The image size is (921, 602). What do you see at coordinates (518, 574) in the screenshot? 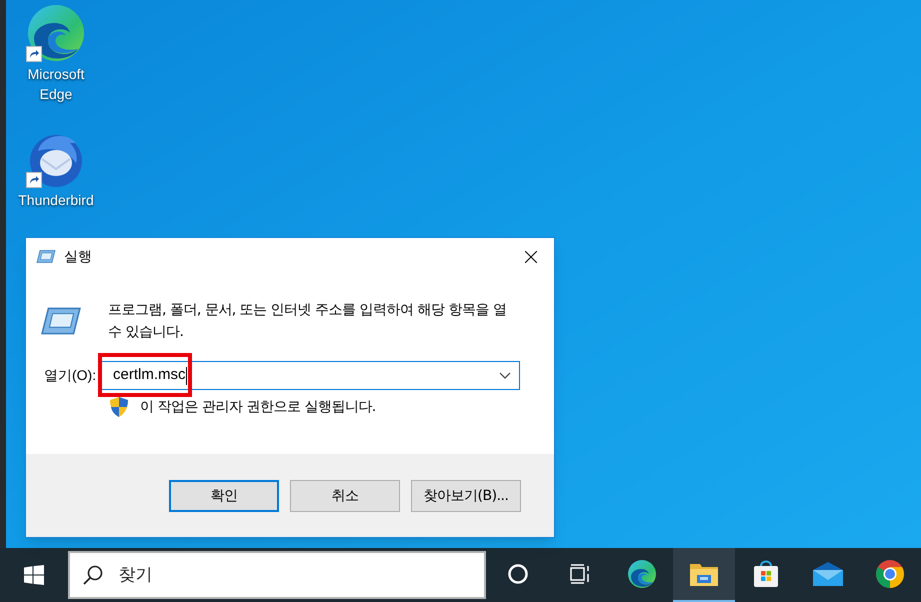
I see `circle-icon` at bounding box center [518, 574].